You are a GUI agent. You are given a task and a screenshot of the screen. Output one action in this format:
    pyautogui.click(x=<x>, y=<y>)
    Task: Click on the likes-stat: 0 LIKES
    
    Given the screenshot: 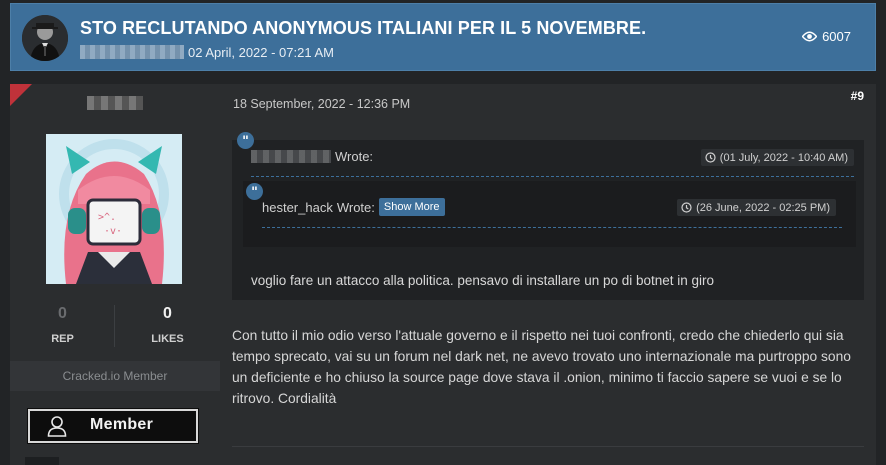 What is the action you would take?
    pyautogui.click(x=167, y=325)
    